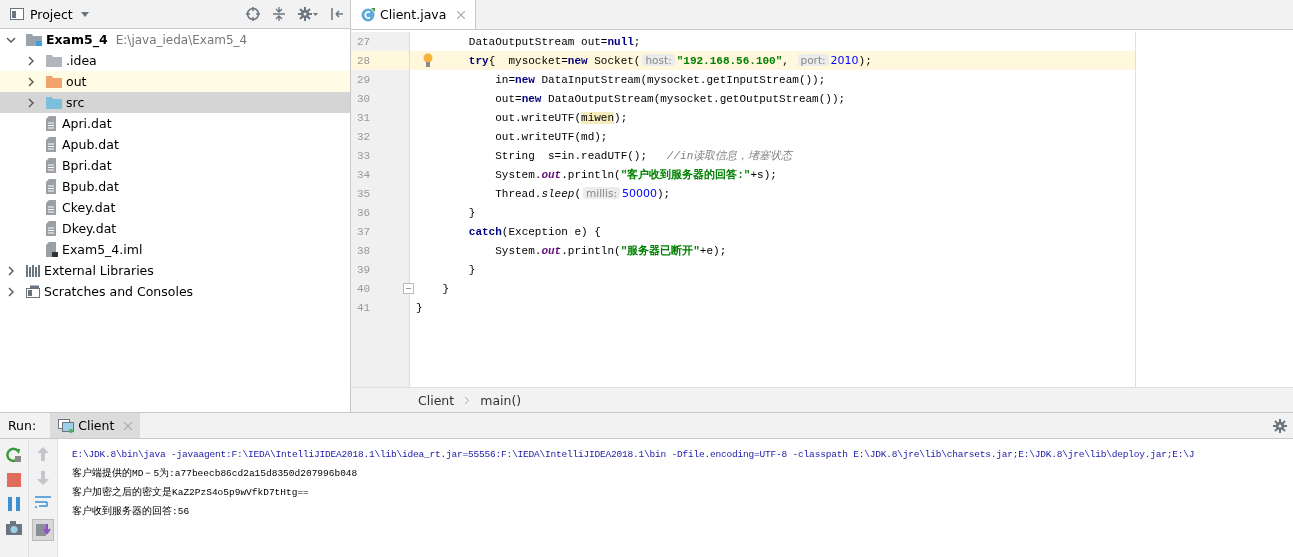 Image resolution: width=1293 pixels, height=557 pixels. Describe the element at coordinates (554, 41) in the screenshot. I see `code-line: DataOutputStream out=null;` at that location.